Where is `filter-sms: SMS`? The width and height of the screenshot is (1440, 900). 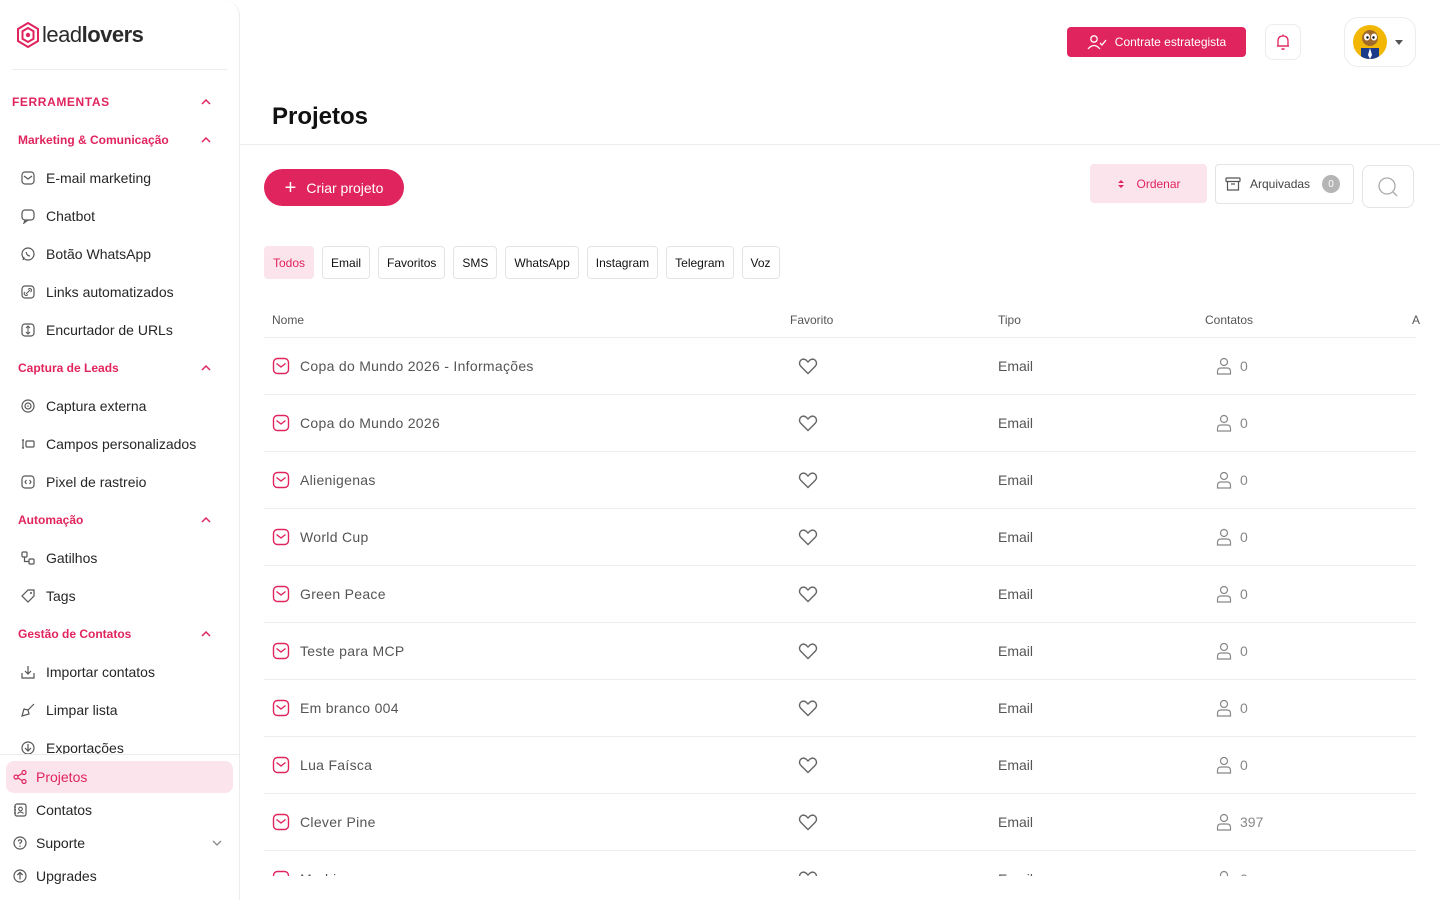 filter-sms: SMS is located at coordinates (475, 262).